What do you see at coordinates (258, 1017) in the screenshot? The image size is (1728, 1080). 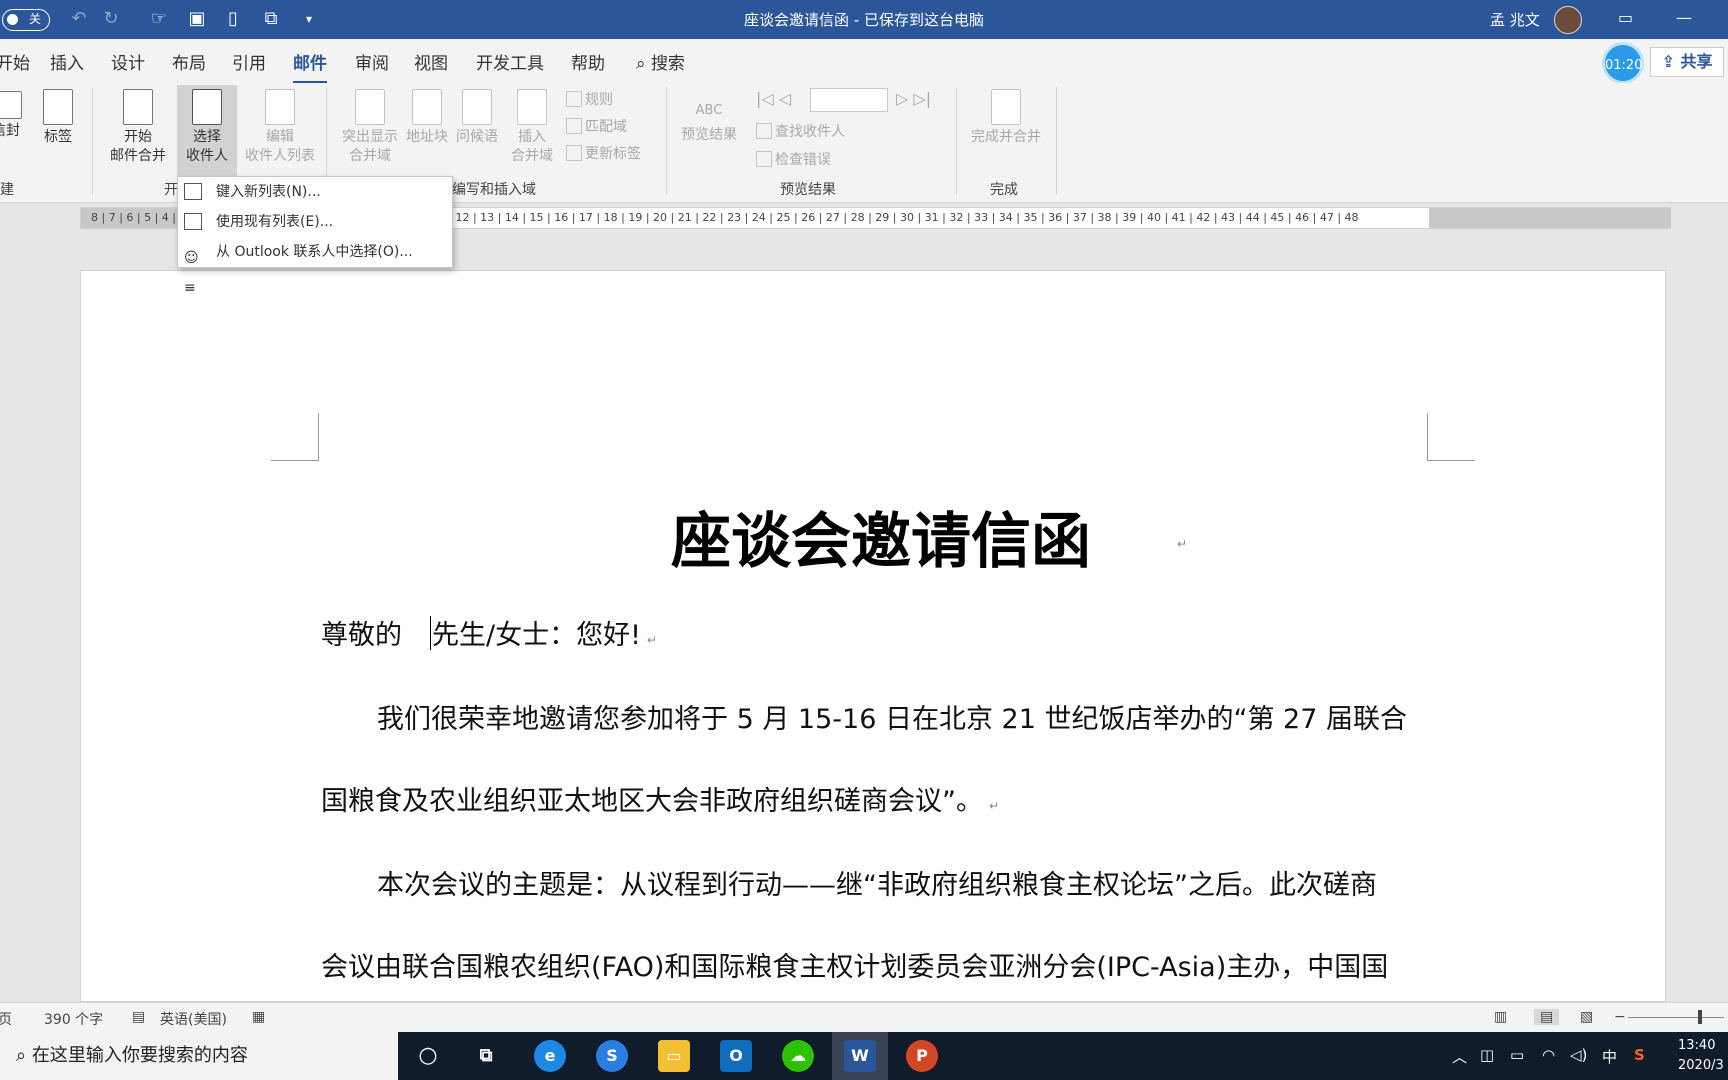 I see `macro-recording-icon: ▦` at bounding box center [258, 1017].